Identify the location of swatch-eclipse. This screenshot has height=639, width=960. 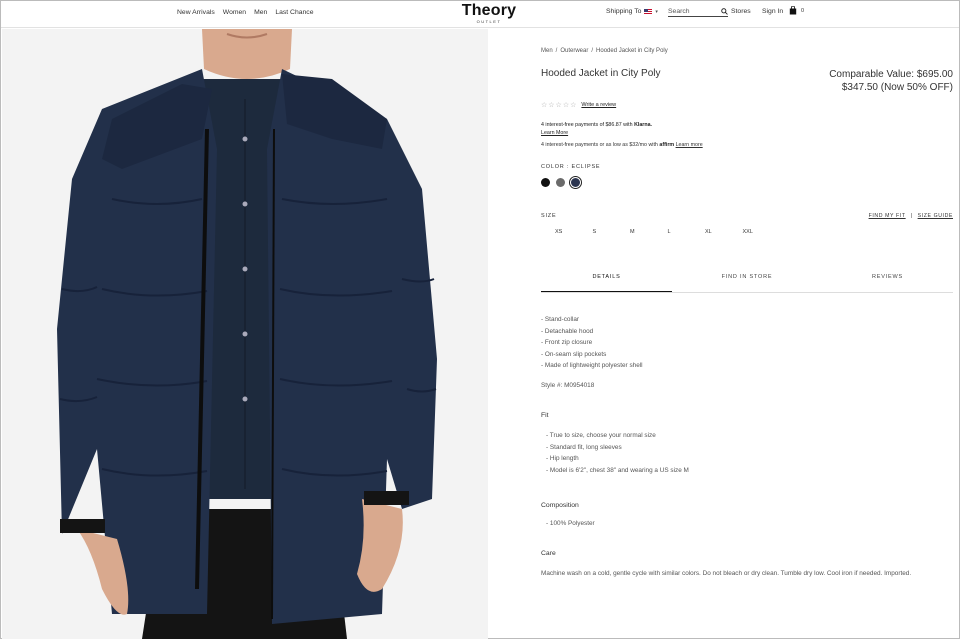
(575, 182).